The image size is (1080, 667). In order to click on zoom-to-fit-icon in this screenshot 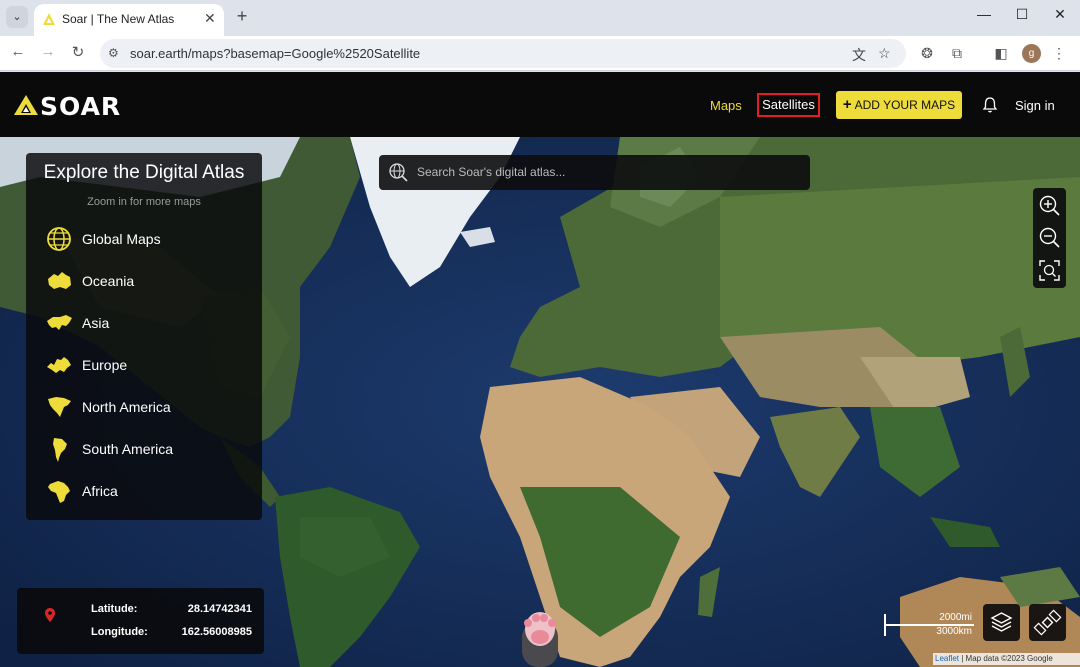, I will do `click(1049, 270)`.